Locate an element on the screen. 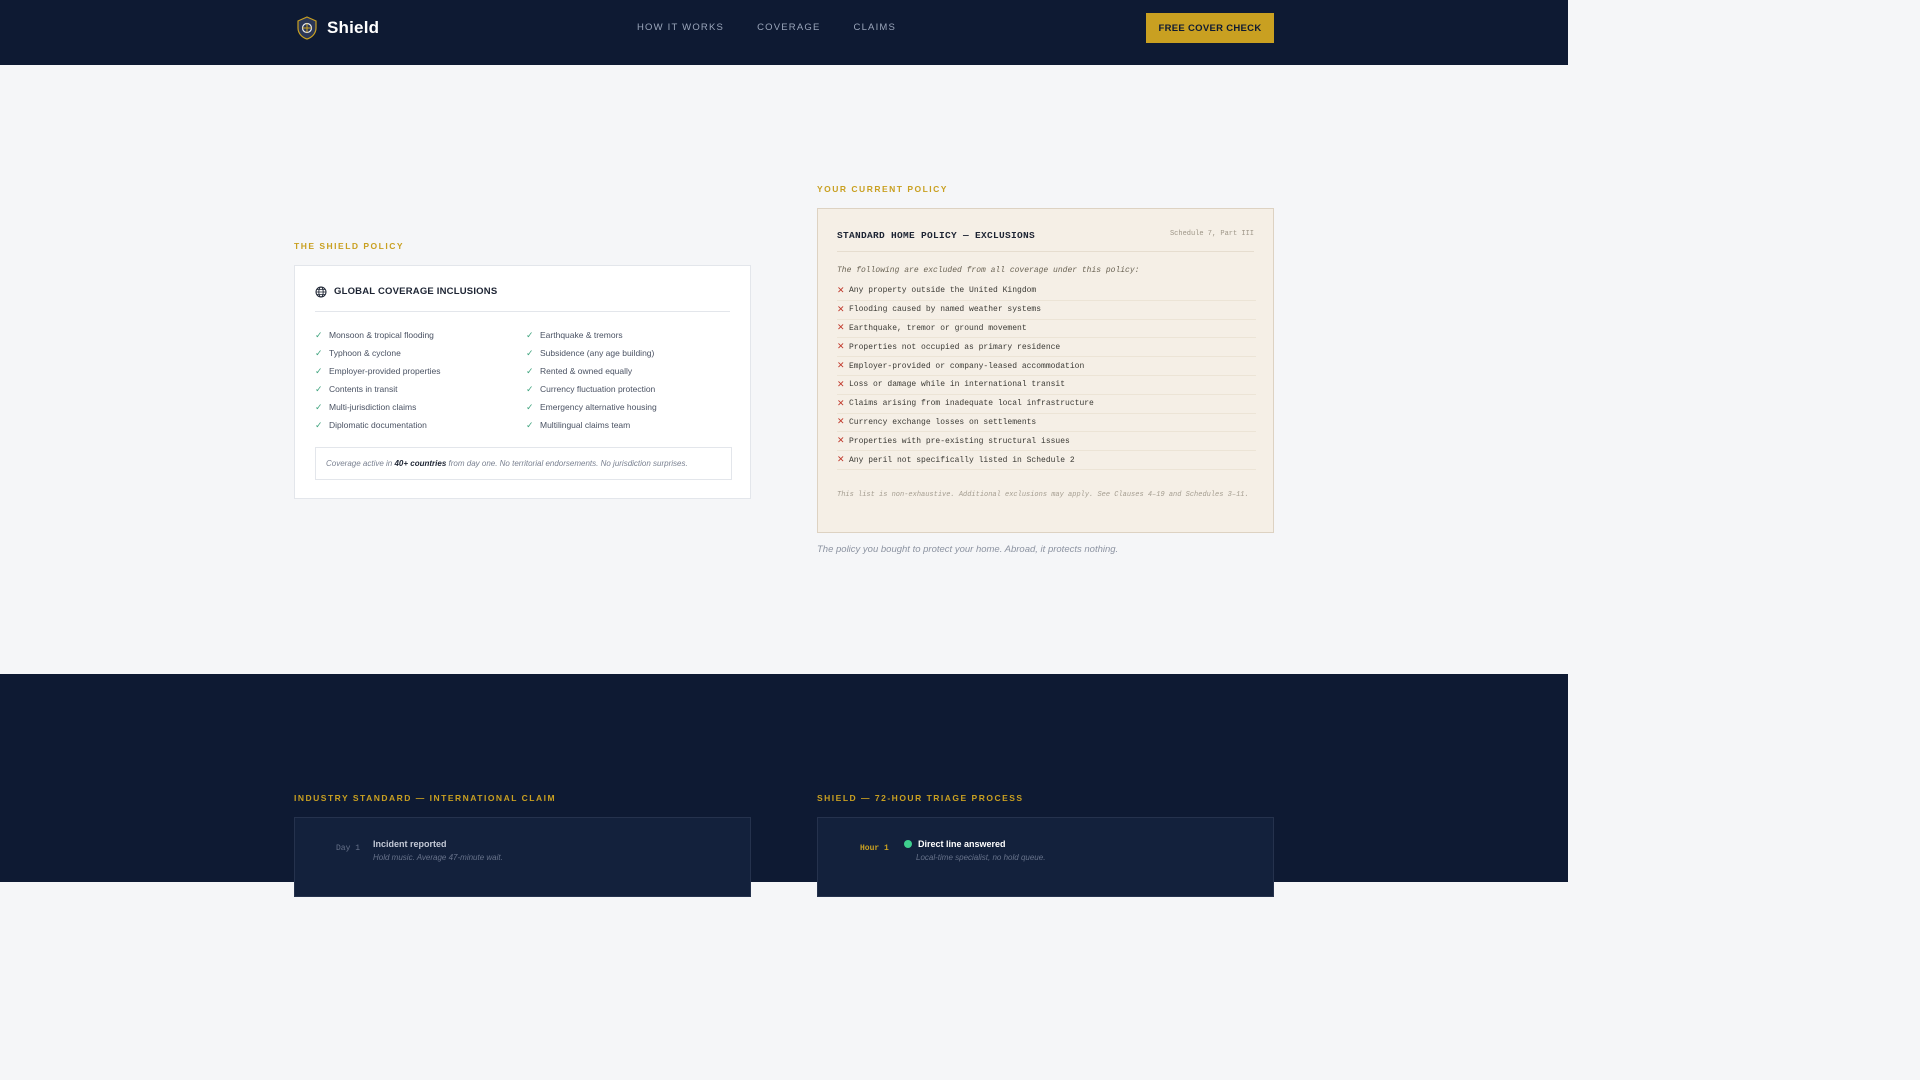  timeline-step-title: Incident reported is located at coordinates (410, 844).